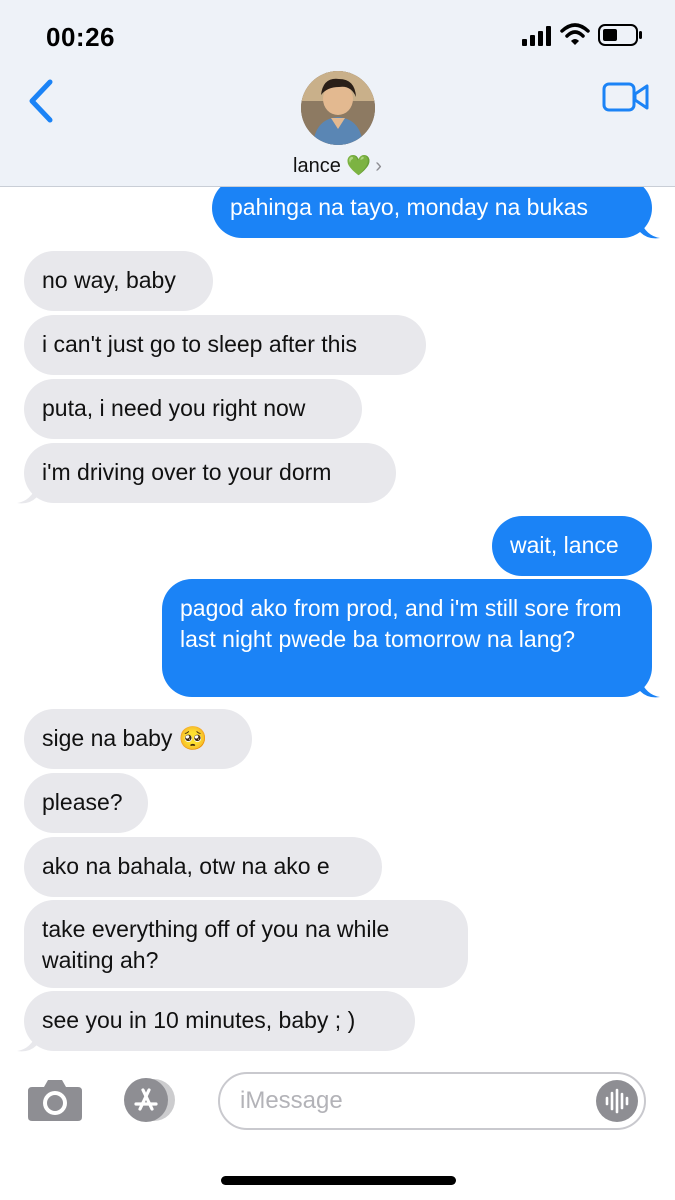 The height and width of the screenshot is (1200, 675). I want to click on message-bubble-incoming: sige na baby 🥺, so click(138, 739).